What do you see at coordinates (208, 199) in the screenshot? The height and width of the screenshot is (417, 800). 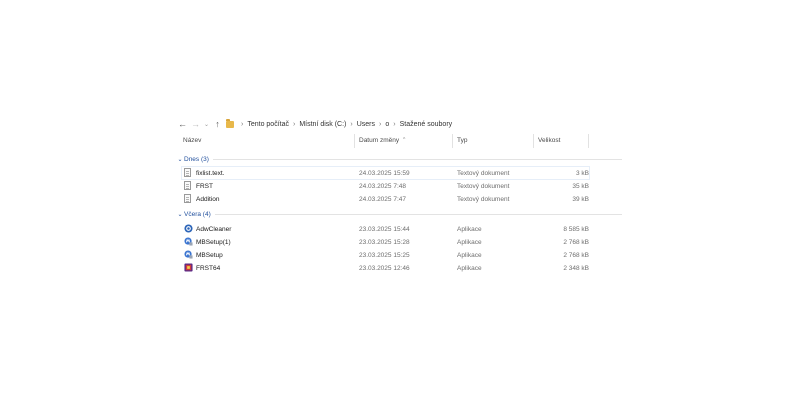 I see `file-name: Addition` at bounding box center [208, 199].